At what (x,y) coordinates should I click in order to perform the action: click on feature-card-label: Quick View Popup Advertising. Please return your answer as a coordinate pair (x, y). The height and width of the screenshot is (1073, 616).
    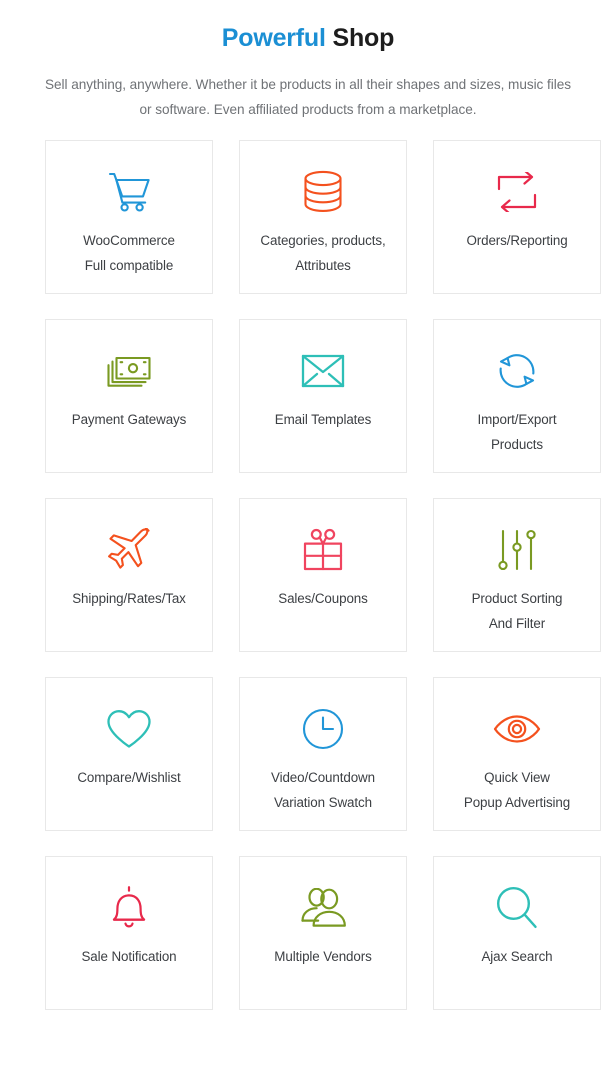
    Looking at the image, I should click on (517, 790).